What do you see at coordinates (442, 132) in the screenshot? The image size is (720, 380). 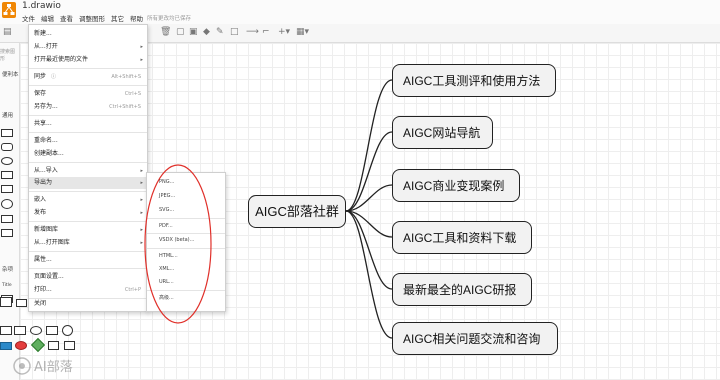 I see `mindmap-child-node: AIGC网站导航` at bounding box center [442, 132].